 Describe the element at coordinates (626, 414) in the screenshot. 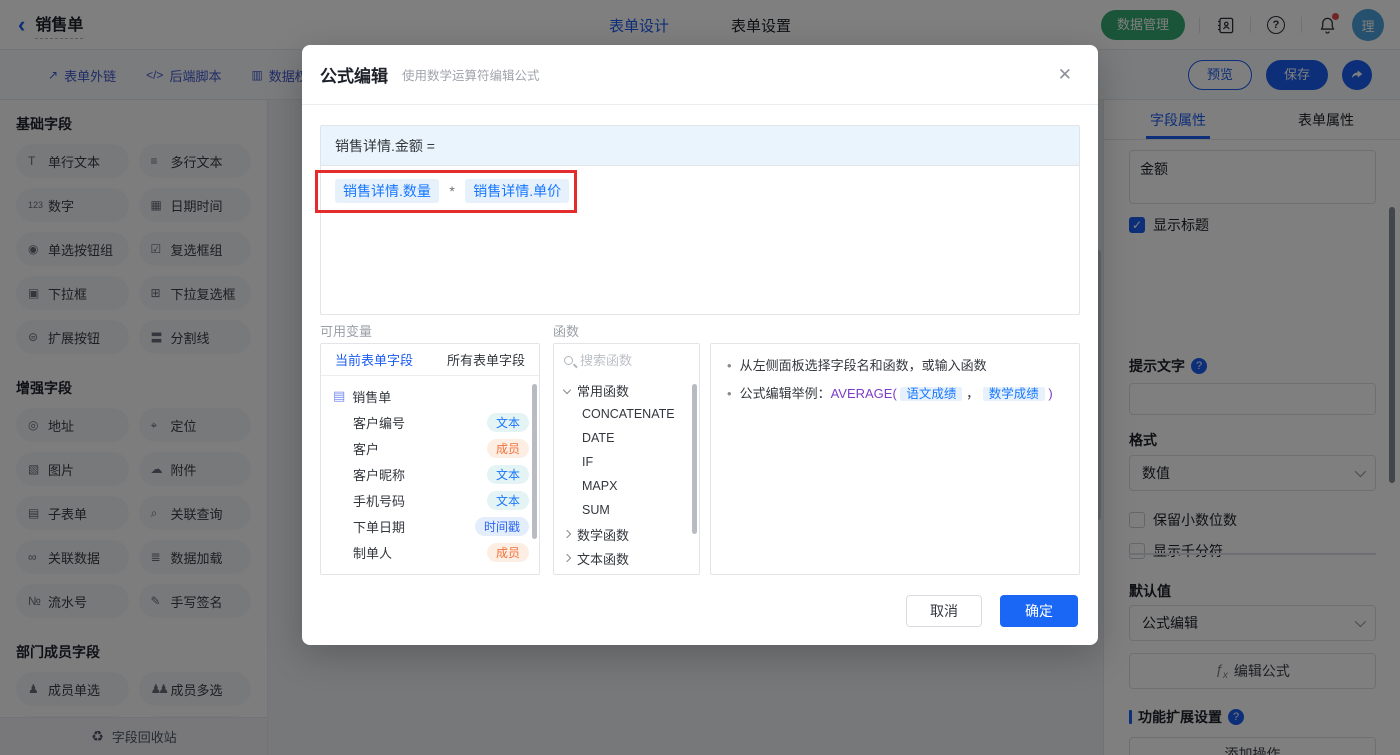

I see `function-concatenate: CONCATENATE` at that location.